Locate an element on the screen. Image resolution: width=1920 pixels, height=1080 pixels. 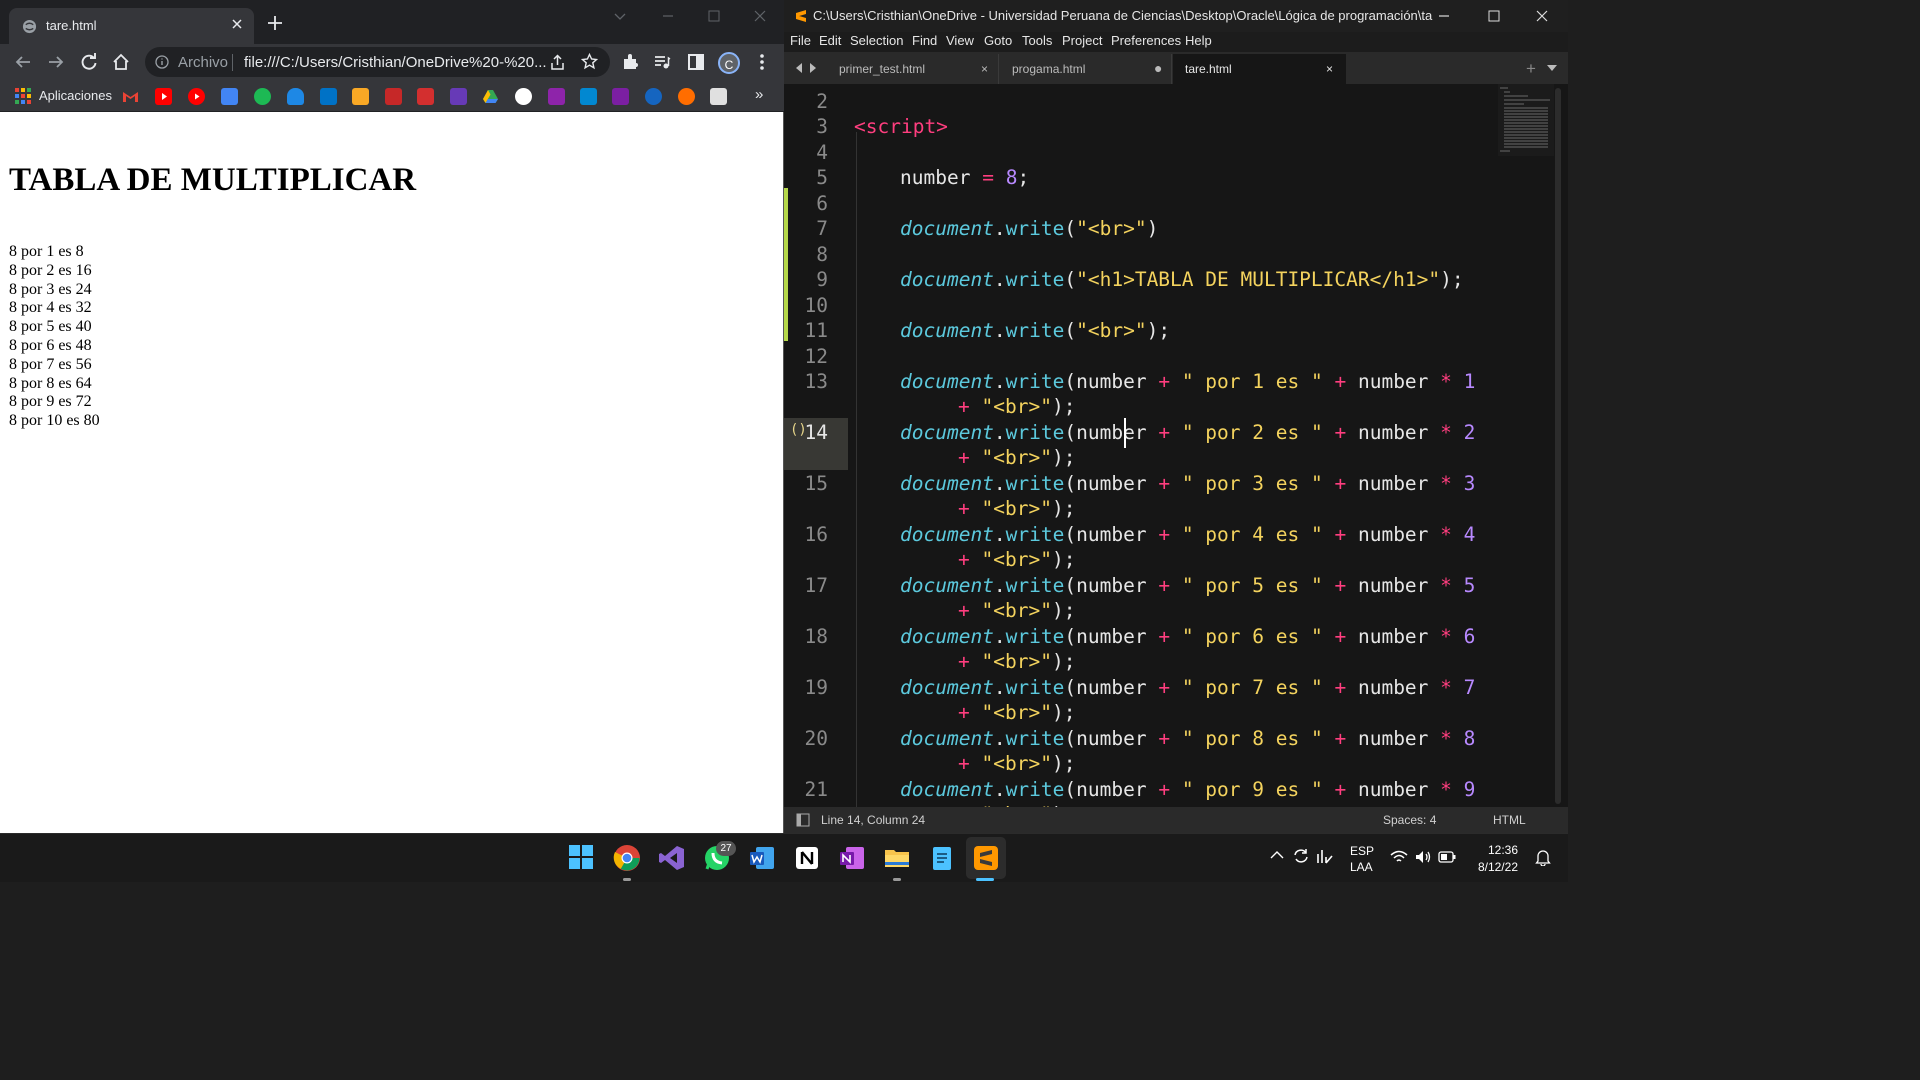
back-icon is located at coordinates (23, 62).